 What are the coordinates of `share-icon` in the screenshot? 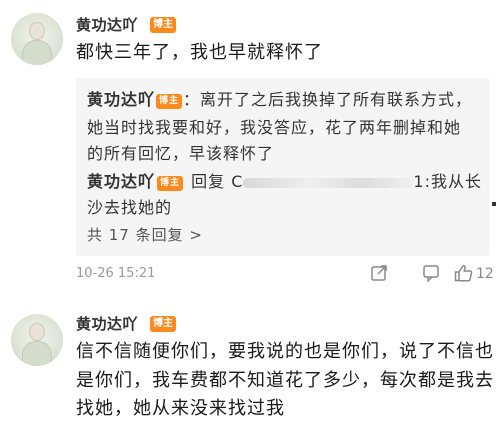 It's located at (379, 275).